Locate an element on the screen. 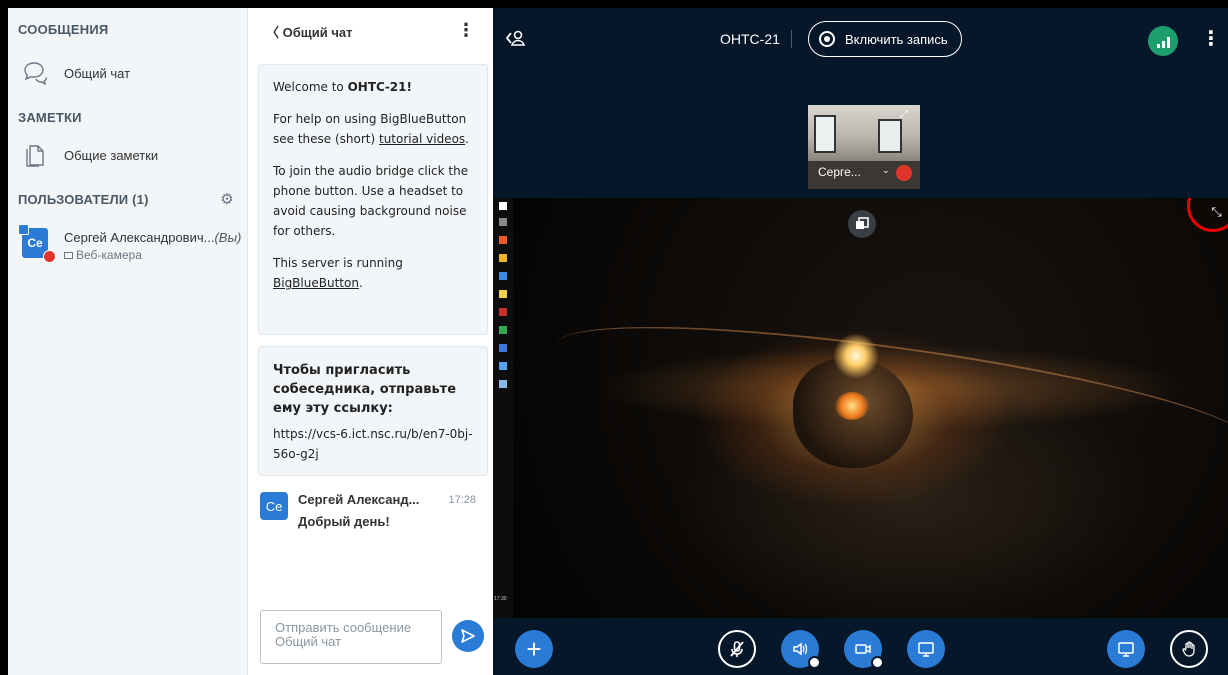 The width and height of the screenshot is (1228, 675). public-chat-label: Общий чат is located at coordinates (97, 73).